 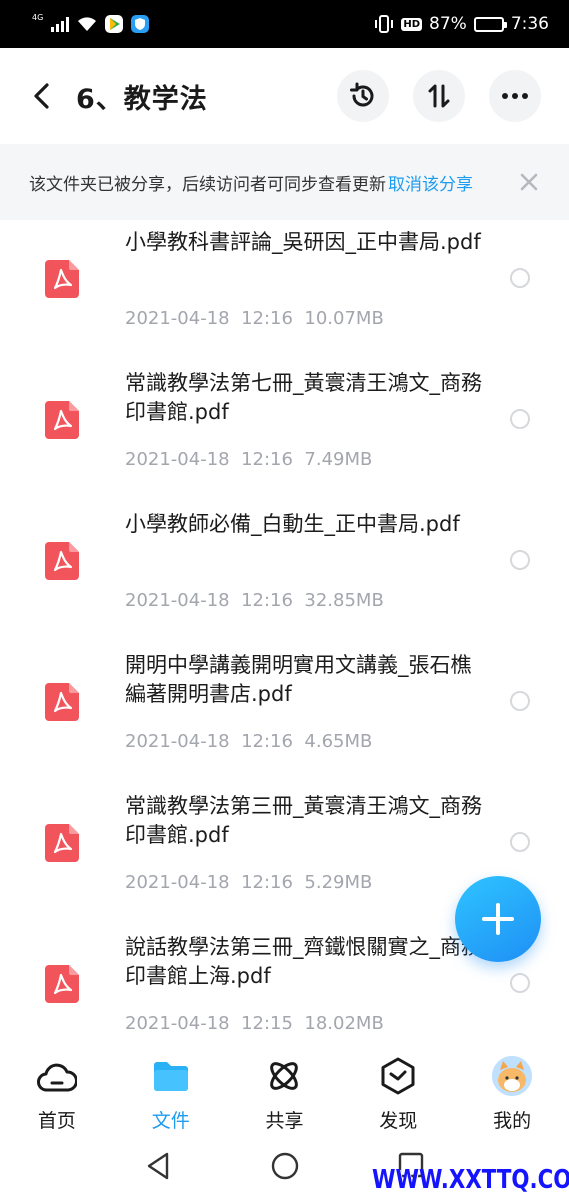 I want to click on file-meta: 2021-04-18 12:16 10.07MB, so click(x=254, y=318).